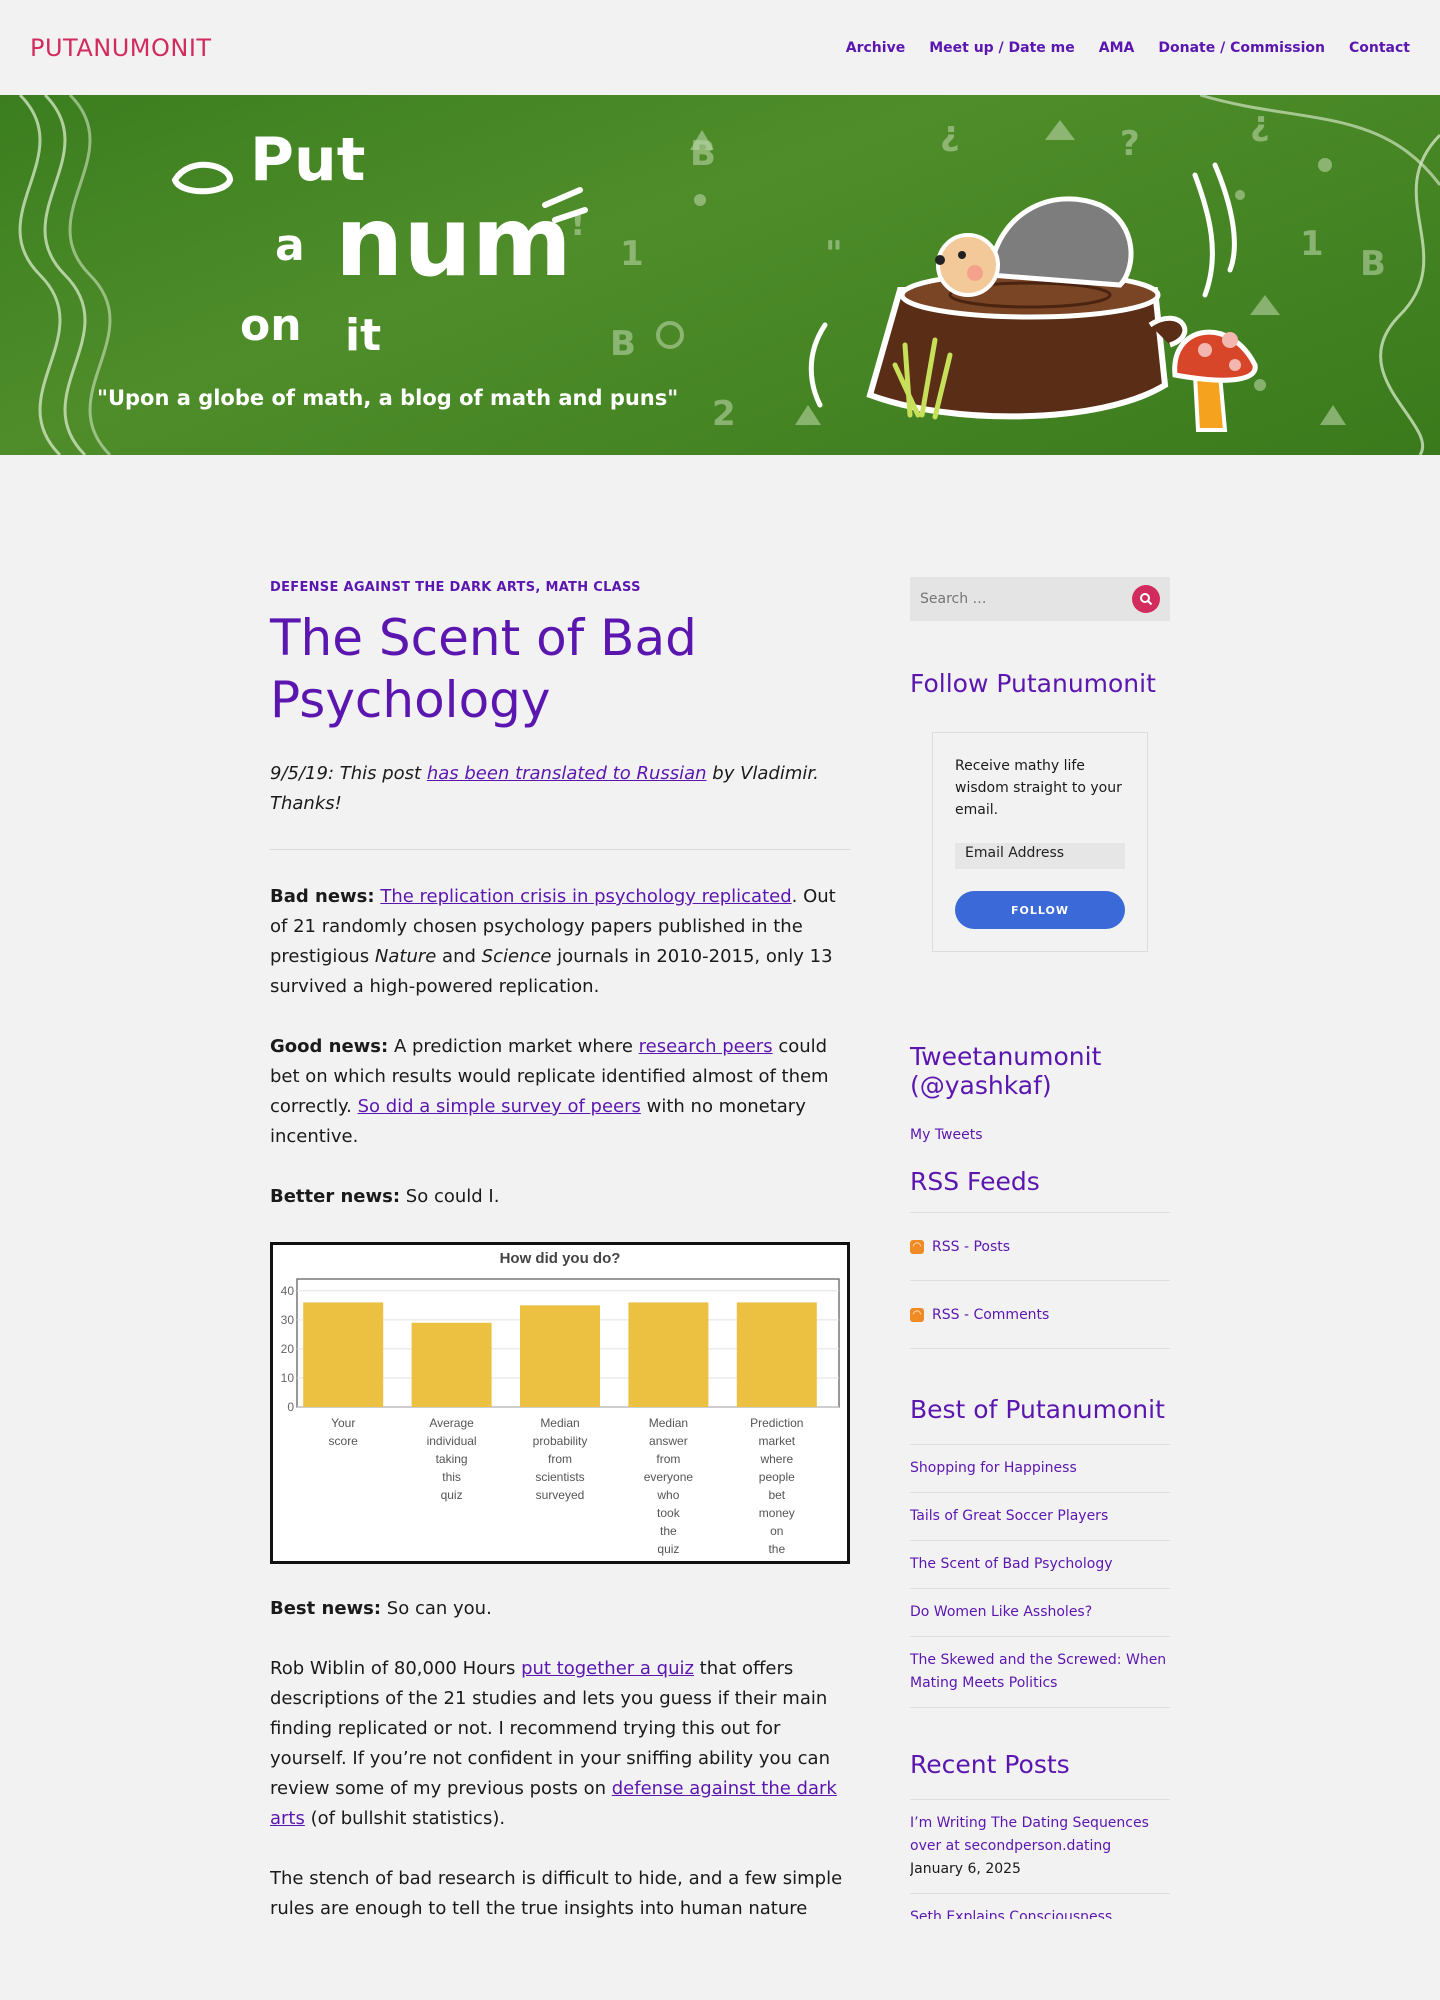 The image size is (1440, 2000). Describe the element at coordinates (669, 1513) in the screenshot. I see `x-tick-label-line: took` at that location.